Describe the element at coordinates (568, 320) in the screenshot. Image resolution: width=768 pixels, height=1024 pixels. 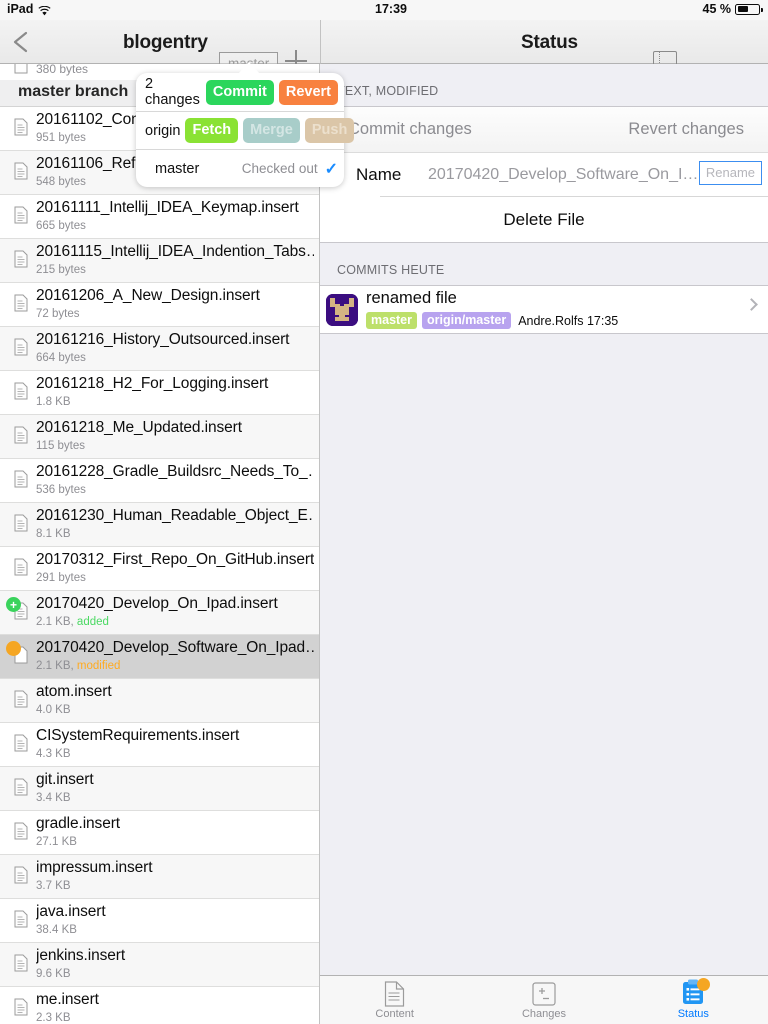
I see `commit-author: Andre.Rolfs 17:35` at that location.